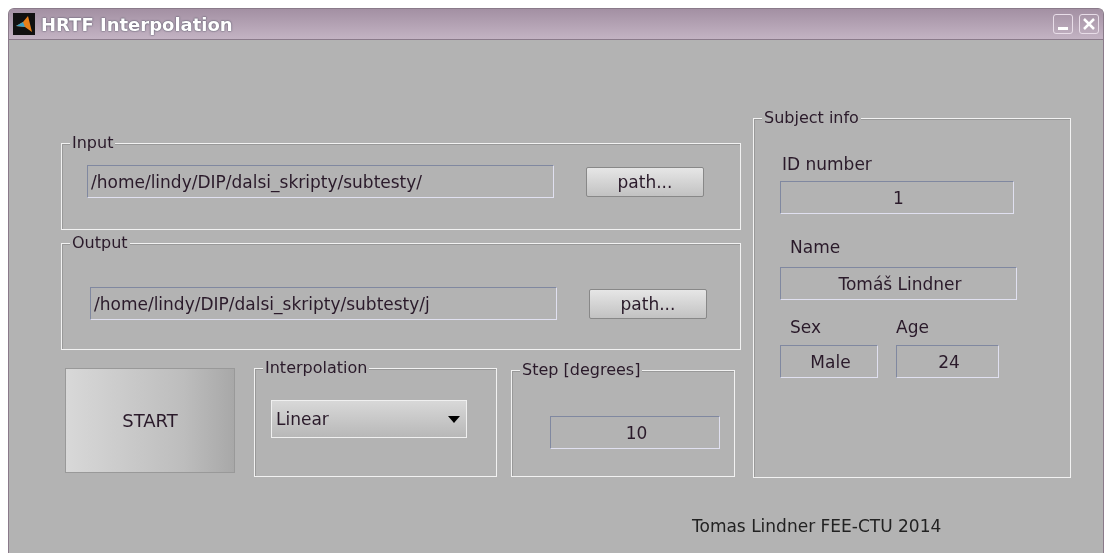  What do you see at coordinates (913, 327) in the screenshot?
I see `field-label: Age` at bounding box center [913, 327].